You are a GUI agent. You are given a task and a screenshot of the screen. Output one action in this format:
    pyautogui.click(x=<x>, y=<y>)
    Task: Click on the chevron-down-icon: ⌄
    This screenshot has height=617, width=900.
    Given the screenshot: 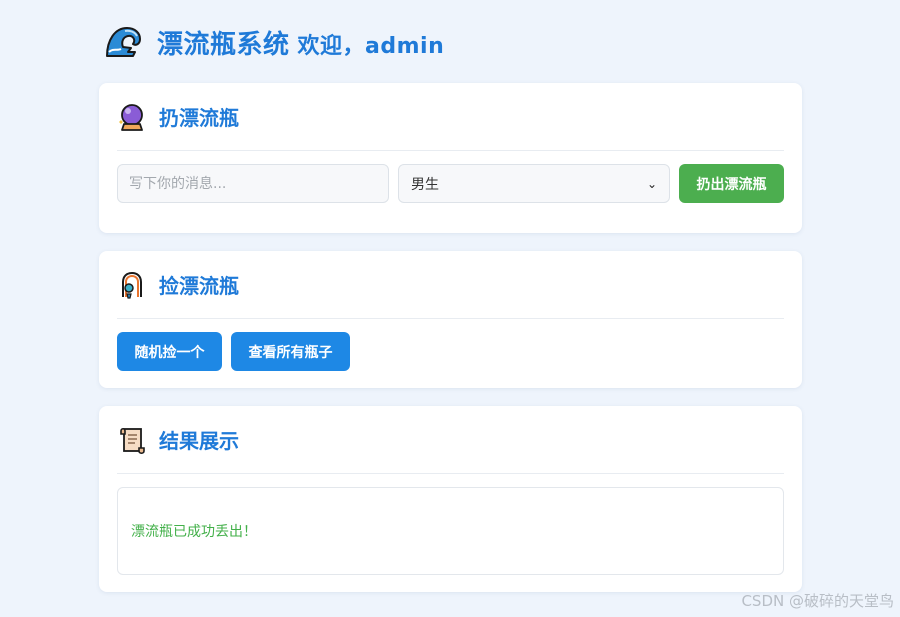 What is the action you would take?
    pyautogui.click(x=651, y=183)
    